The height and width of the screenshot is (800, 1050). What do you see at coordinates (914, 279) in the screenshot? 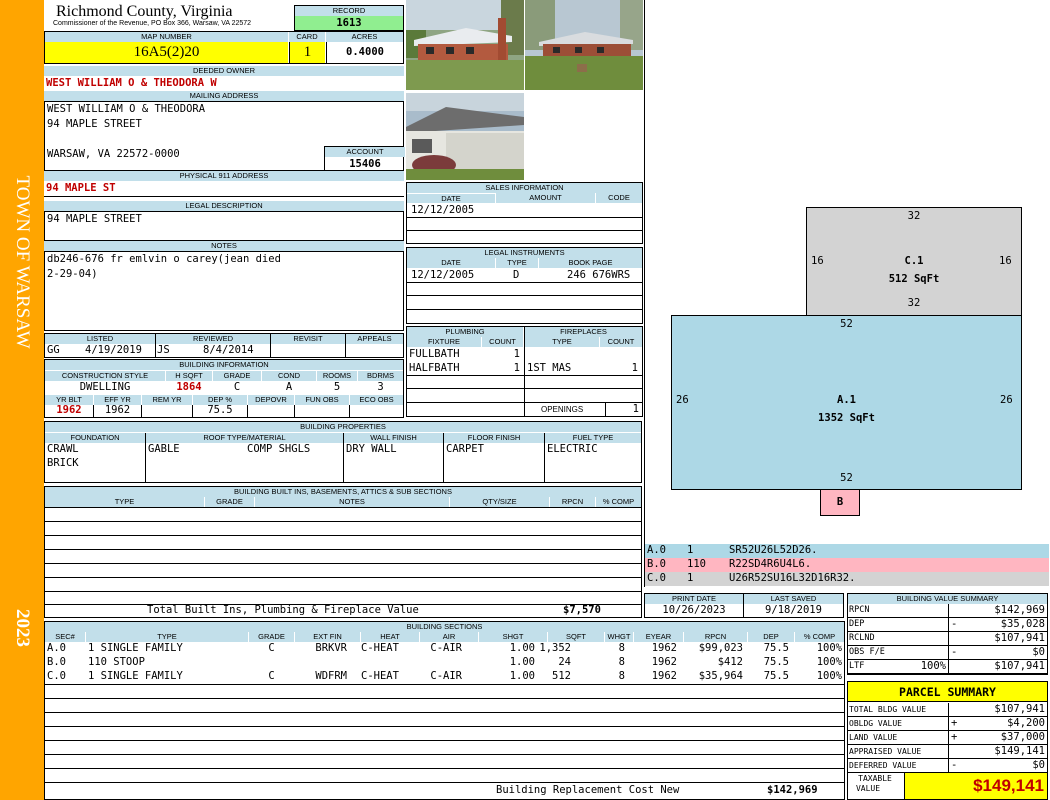
I see `sketch-c-area: 512 SqFt` at bounding box center [914, 279].